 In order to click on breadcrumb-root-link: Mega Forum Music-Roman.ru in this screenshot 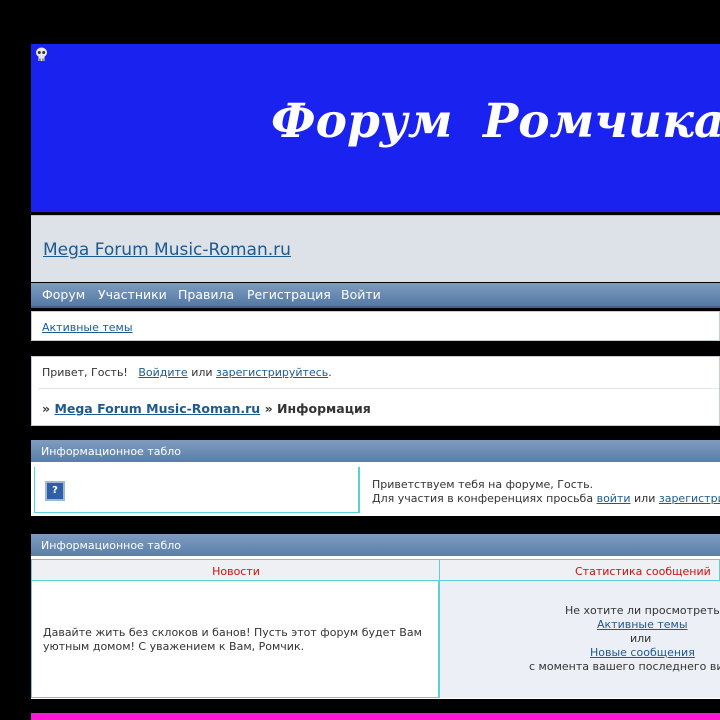, I will do `click(157, 408)`.